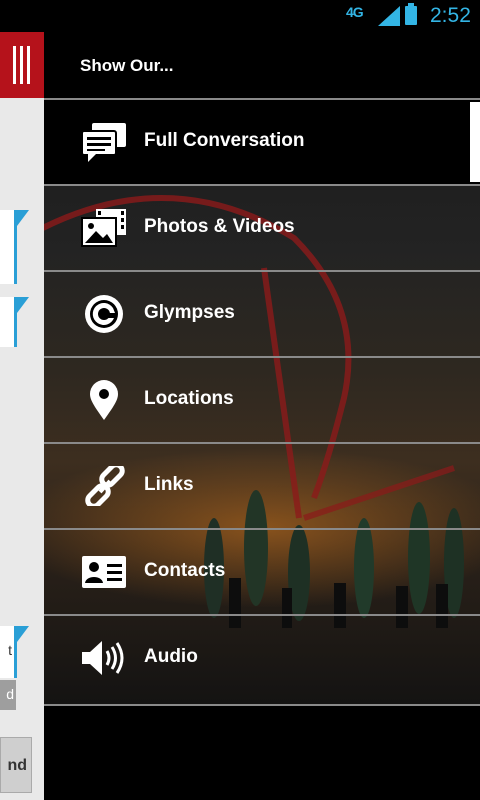 The height and width of the screenshot is (800, 480). Describe the element at coordinates (104, 400) in the screenshot. I see `location-pin-icon` at that location.